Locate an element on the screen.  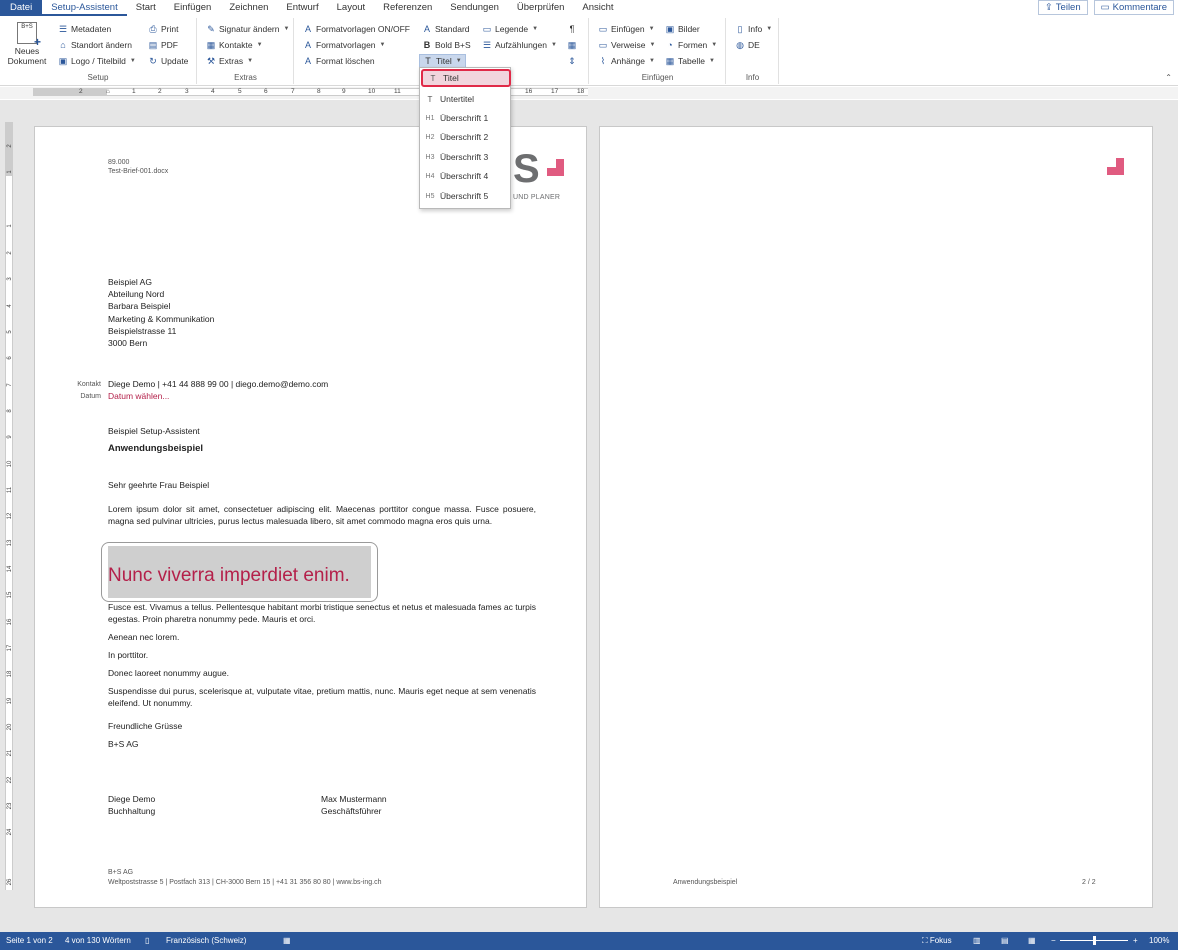
einfuegen-button: ▭ Einfügen ▼ is located at coordinates (626, 29).